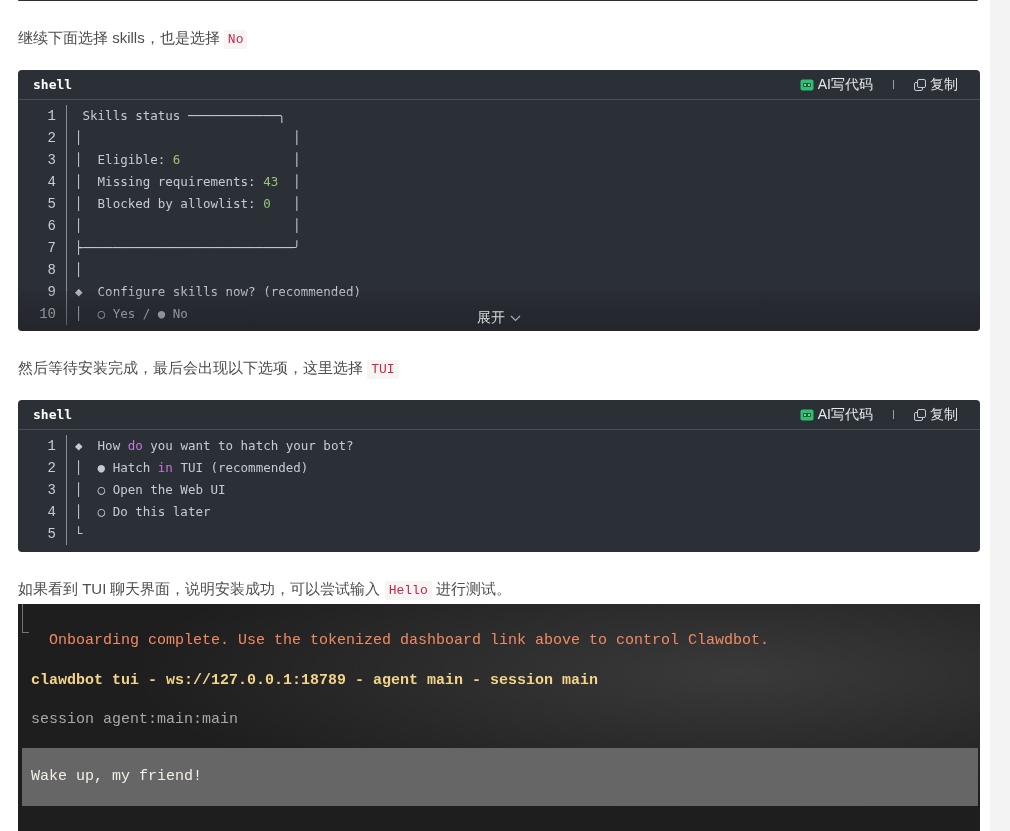  I want to click on code-line: │ ○ Do this later, so click(142, 512).